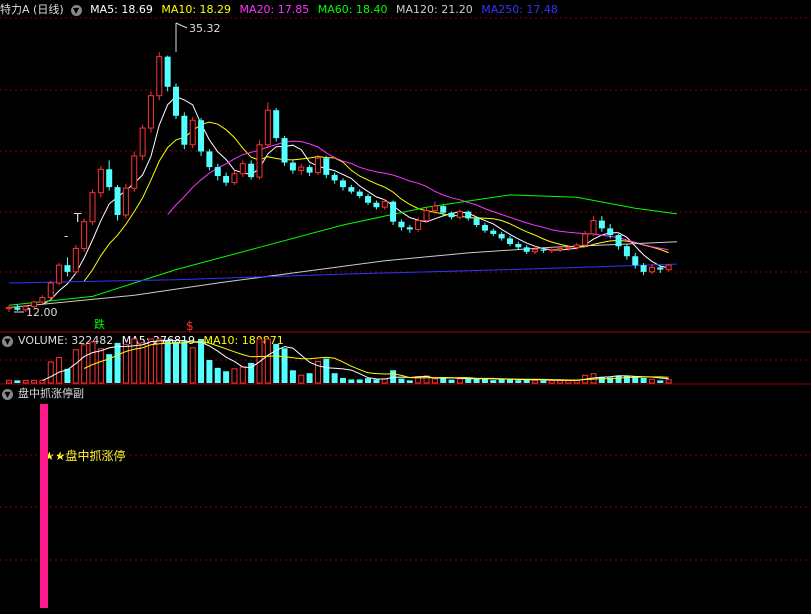  Describe the element at coordinates (42, 312) in the screenshot. I see `low-price-label: 12.00` at that location.